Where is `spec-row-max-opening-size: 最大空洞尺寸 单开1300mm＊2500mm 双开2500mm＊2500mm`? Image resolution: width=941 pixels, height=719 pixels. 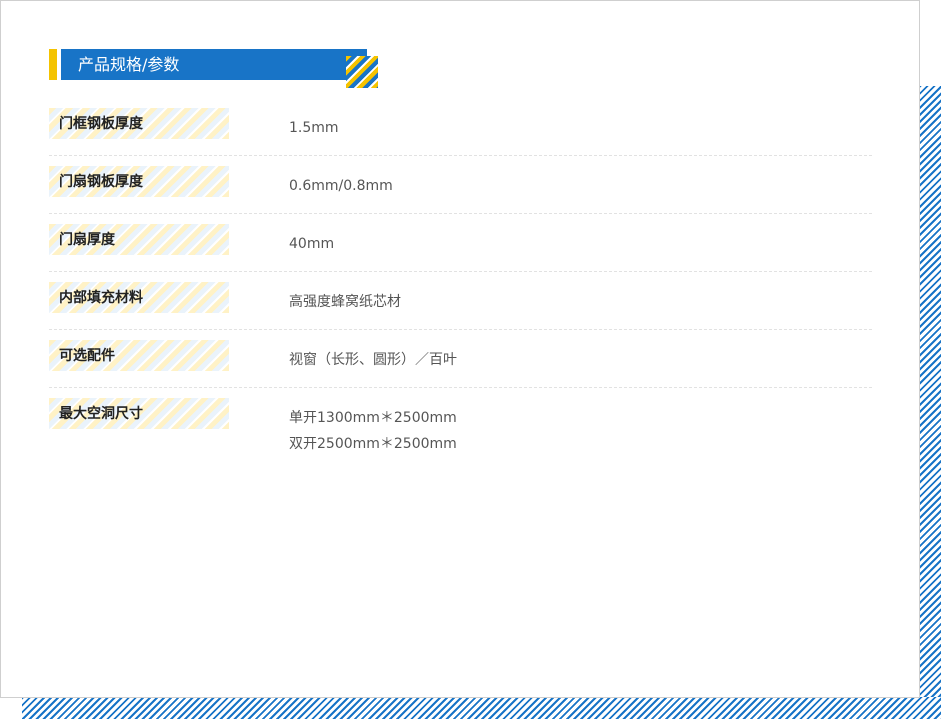 spec-row-max-opening-size: 最大空洞尺寸 单开1300mm＊2500mm 双开2500mm＊2500mm is located at coordinates (460, 429).